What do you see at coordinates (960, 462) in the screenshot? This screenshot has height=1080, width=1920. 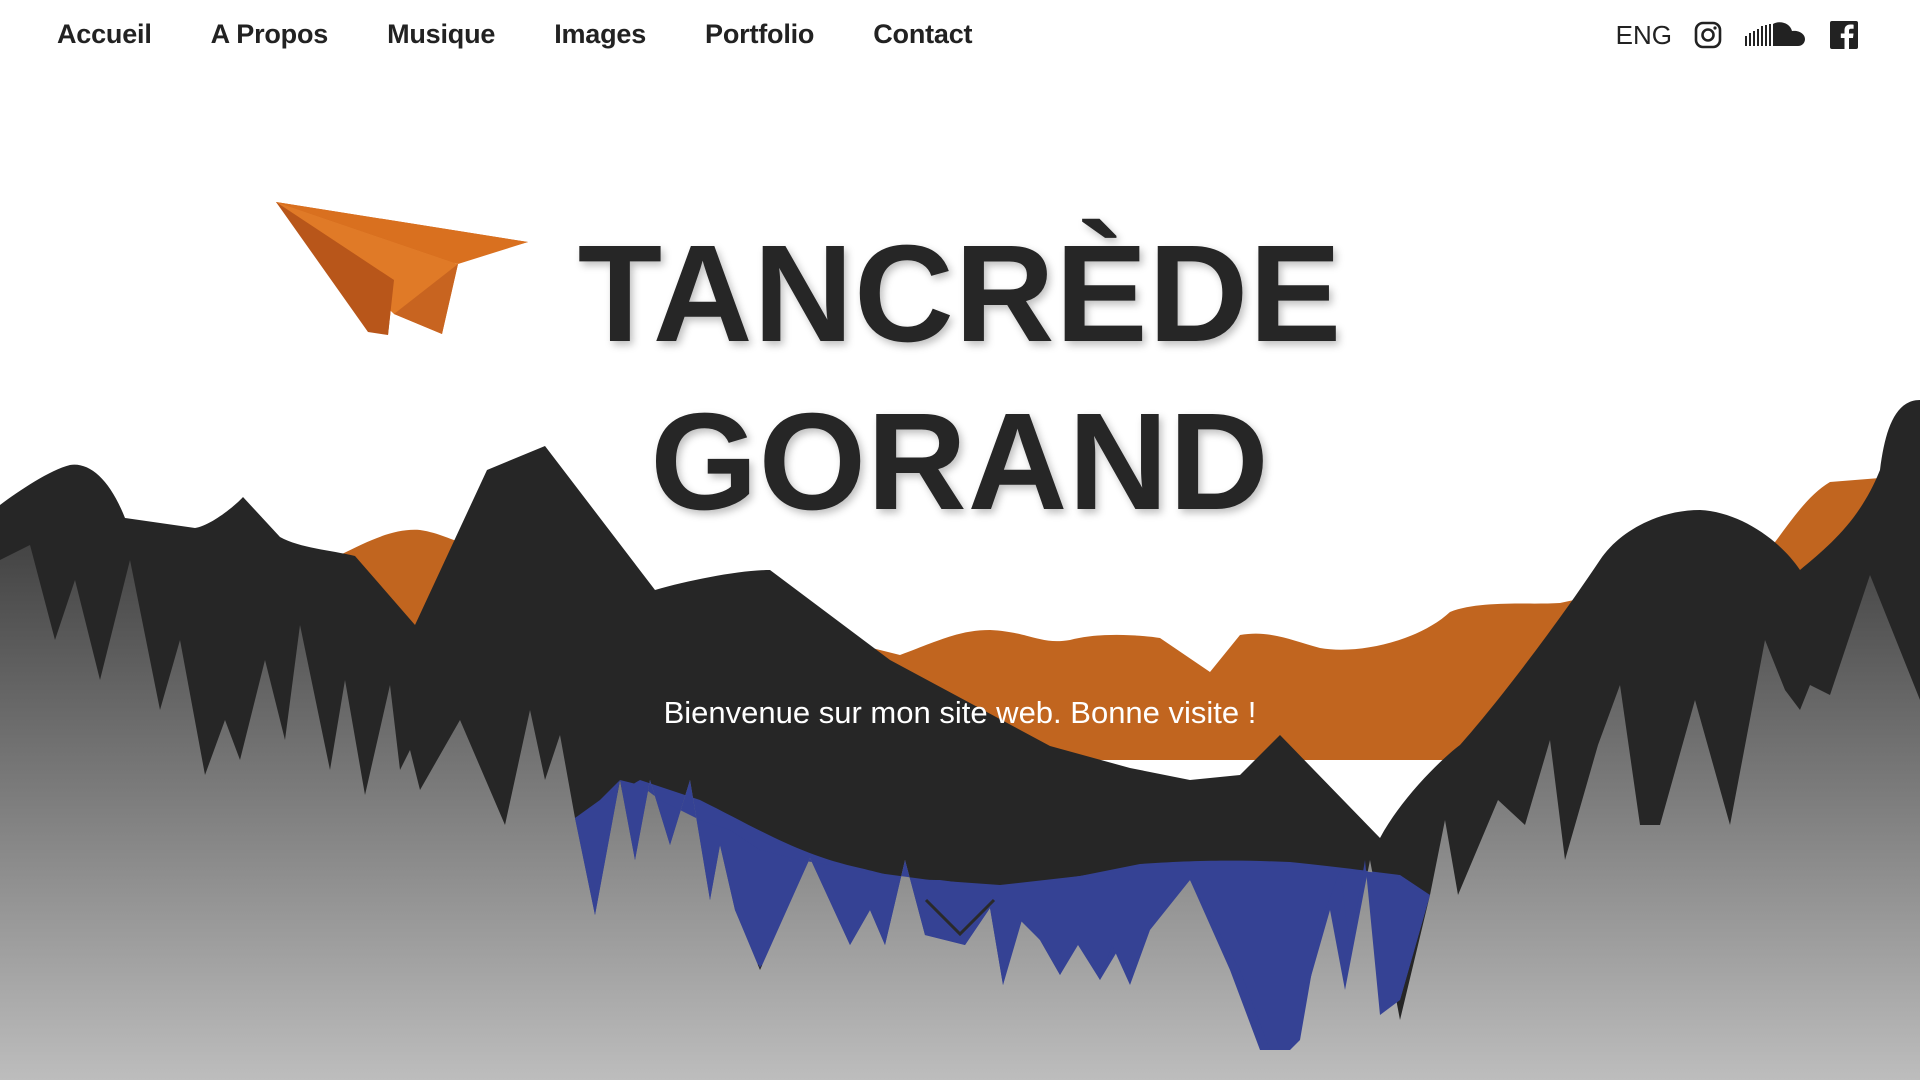 I see `title-line-last-name: GORAND` at bounding box center [960, 462].